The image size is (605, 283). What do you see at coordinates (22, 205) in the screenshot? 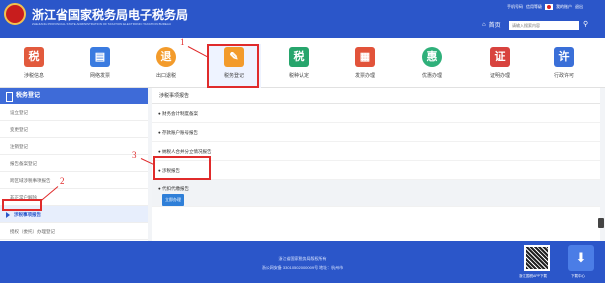
I see `highlight-box-sidebar` at bounding box center [22, 205].